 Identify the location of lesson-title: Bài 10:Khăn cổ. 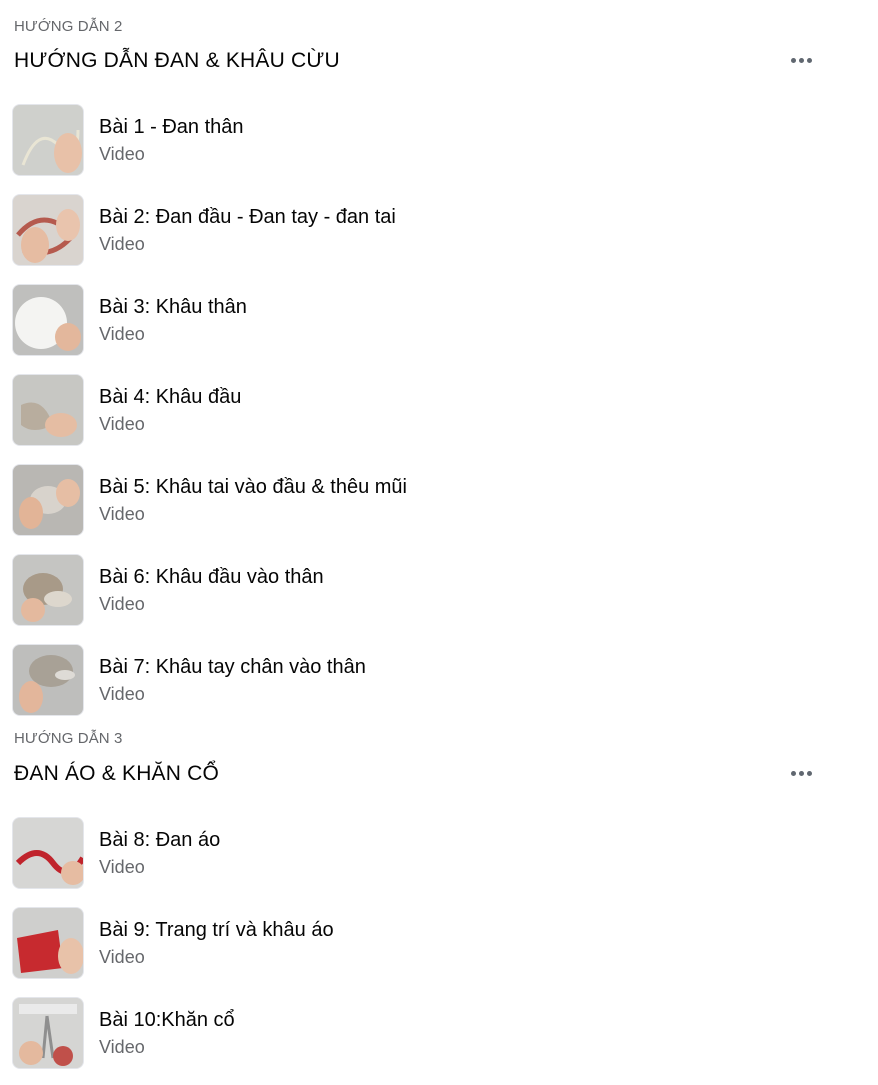
(167, 1020).